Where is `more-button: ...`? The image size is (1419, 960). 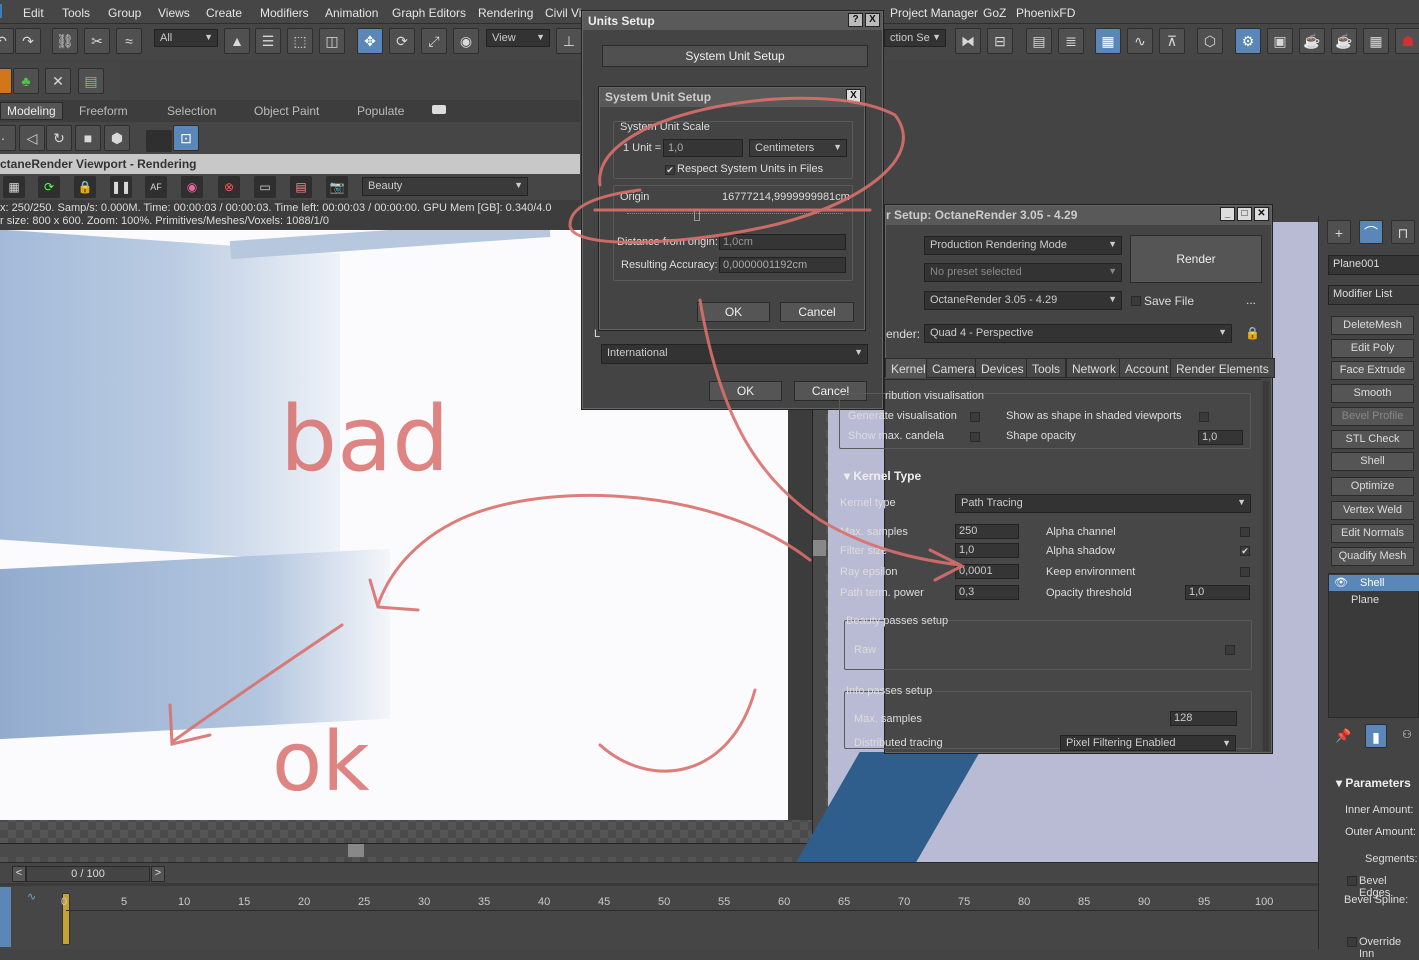 more-button: ... is located at coordinates (1251, 300).